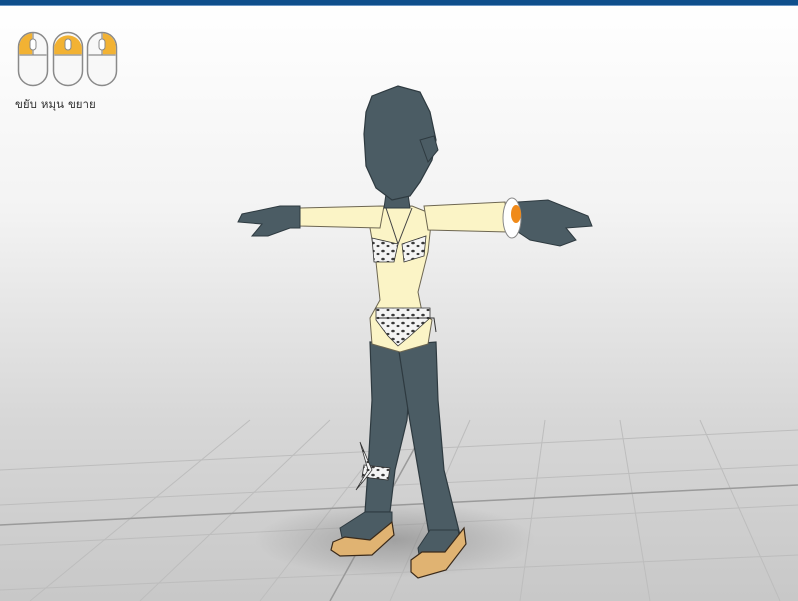 The height and width of the screenshot is (601, 798). I want to click on mouse-label-zoom: ขยาย, so click(81, 104).